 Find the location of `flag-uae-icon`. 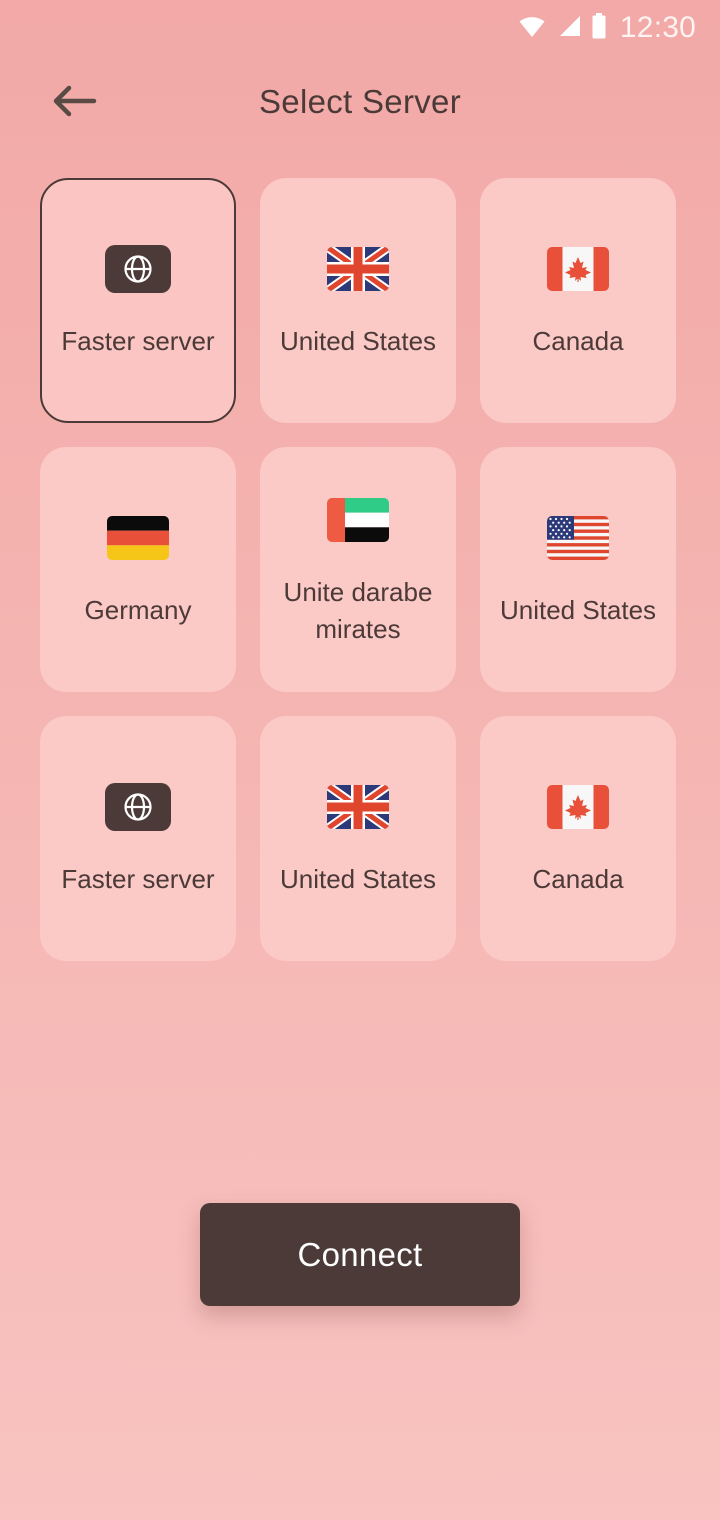

flag-uae-icon is located at coordinates (358, 519).